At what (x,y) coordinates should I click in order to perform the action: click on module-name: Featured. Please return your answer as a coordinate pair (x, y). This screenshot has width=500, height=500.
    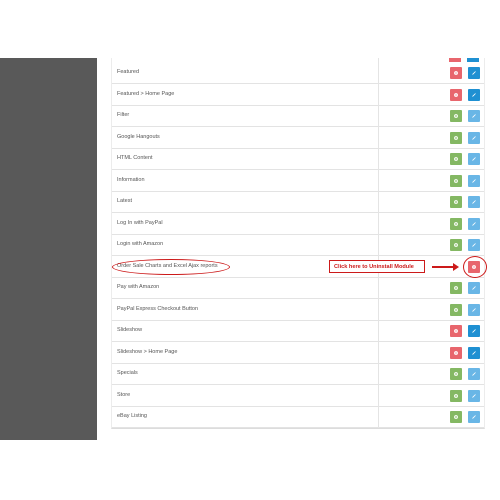
    Looking at the image, I should click on (128, 72).